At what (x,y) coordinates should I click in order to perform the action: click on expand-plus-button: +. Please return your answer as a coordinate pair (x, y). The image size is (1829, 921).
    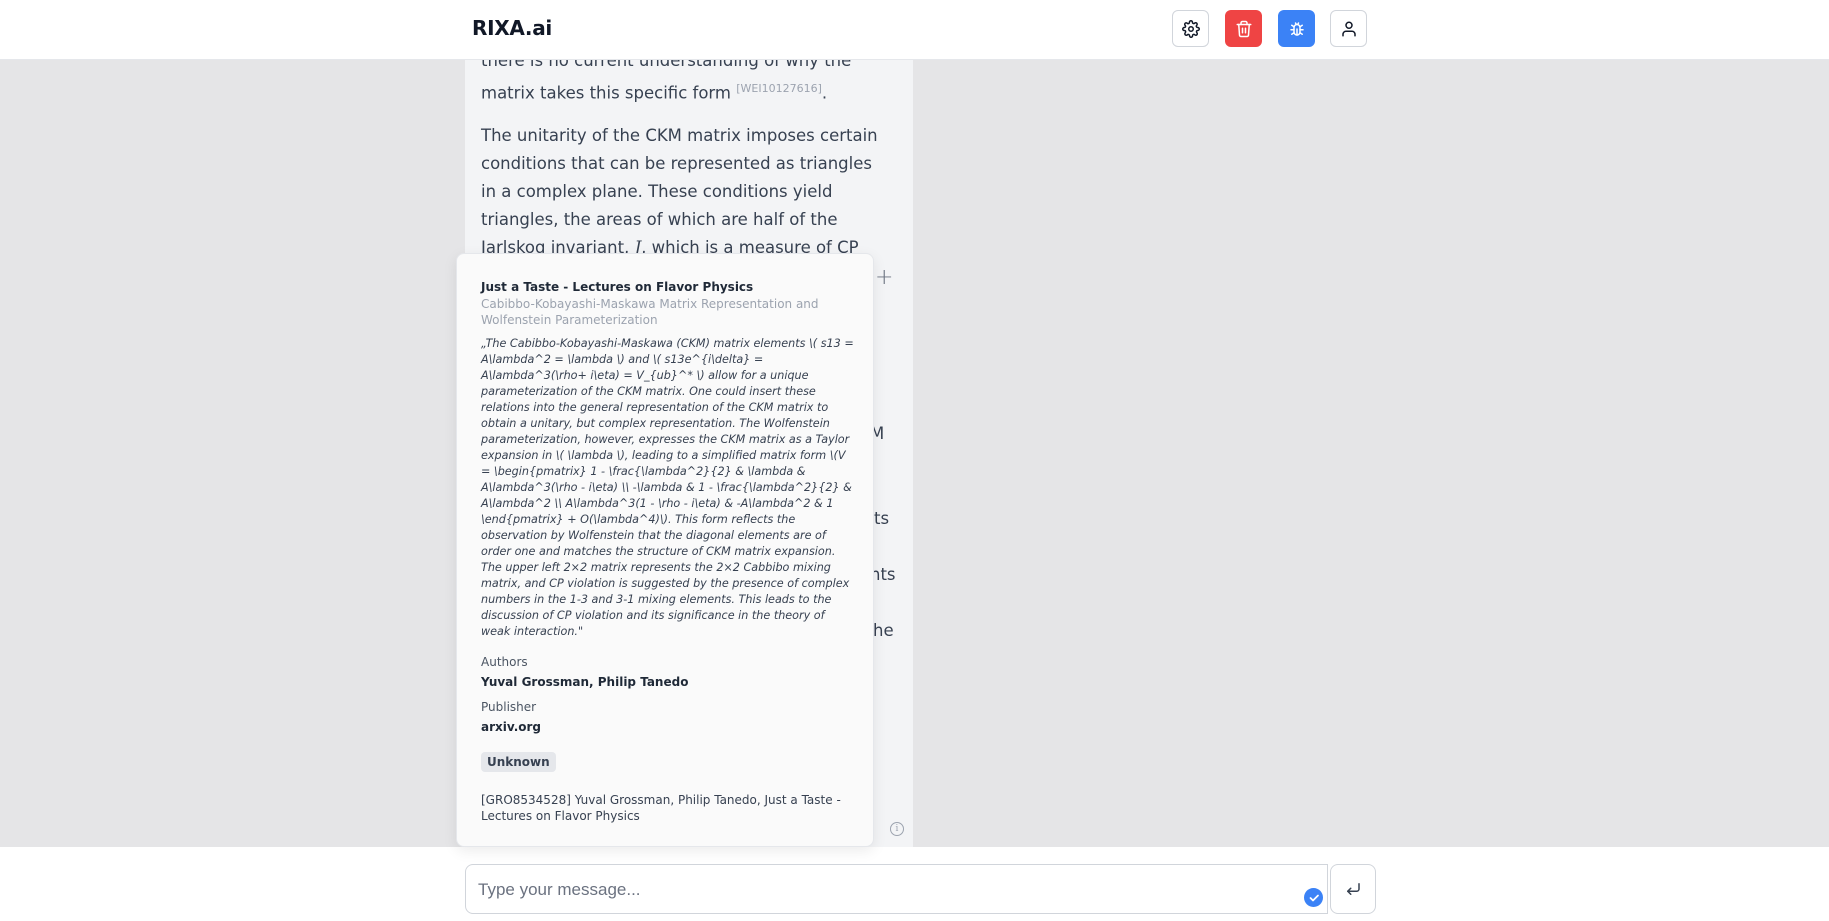
    Looking at the image, I should click on (884, 277).